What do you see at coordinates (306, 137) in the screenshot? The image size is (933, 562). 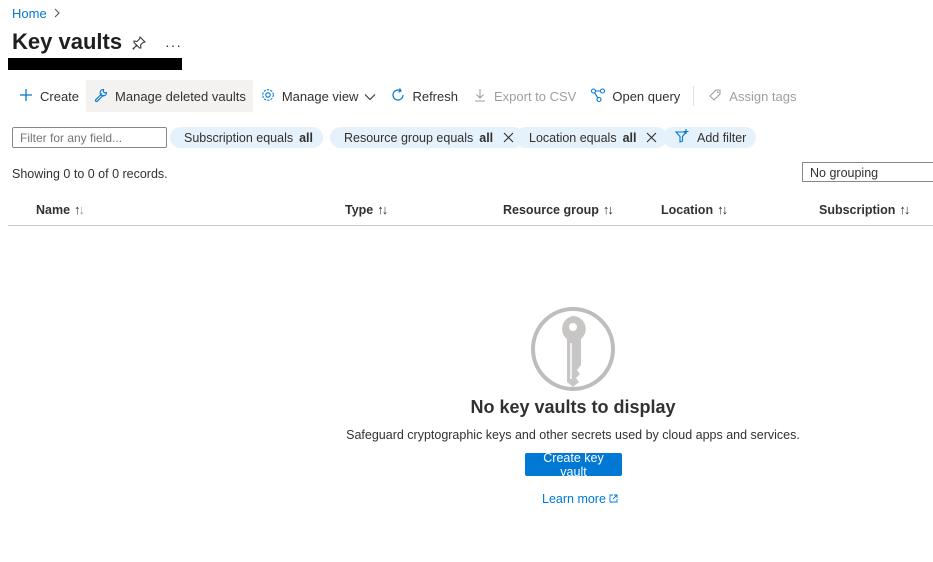 I see `subscription-filter-value: all` at bounding box center [306, 137].